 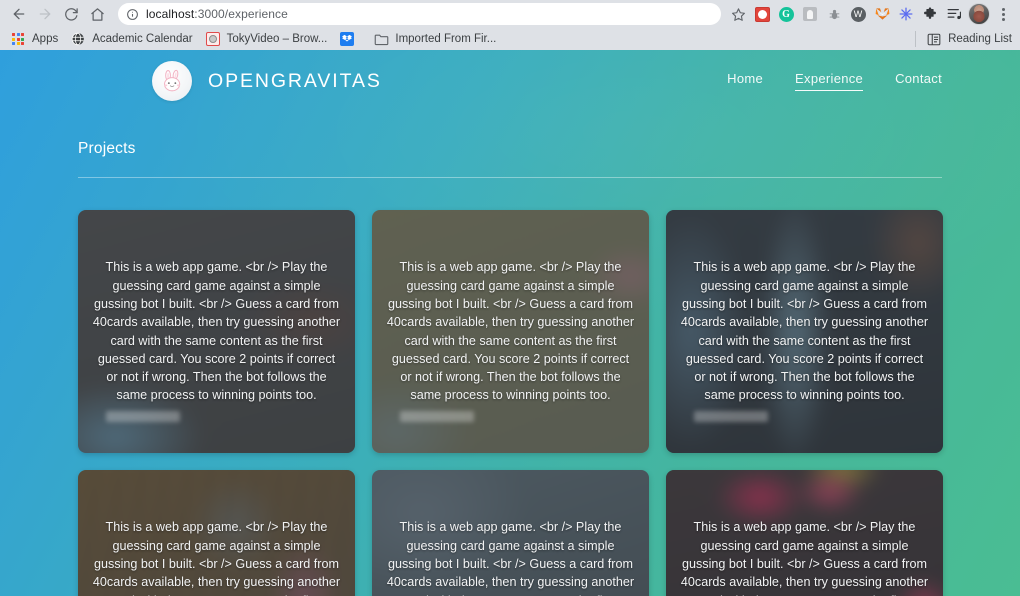 I want to click on nav-link-contact: Contact, so click(x=918, y=81).